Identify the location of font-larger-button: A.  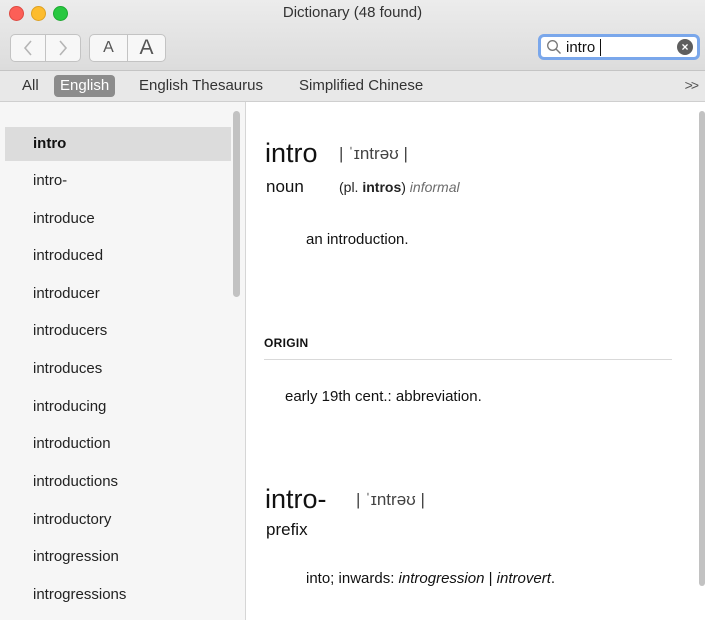
(146, 48).